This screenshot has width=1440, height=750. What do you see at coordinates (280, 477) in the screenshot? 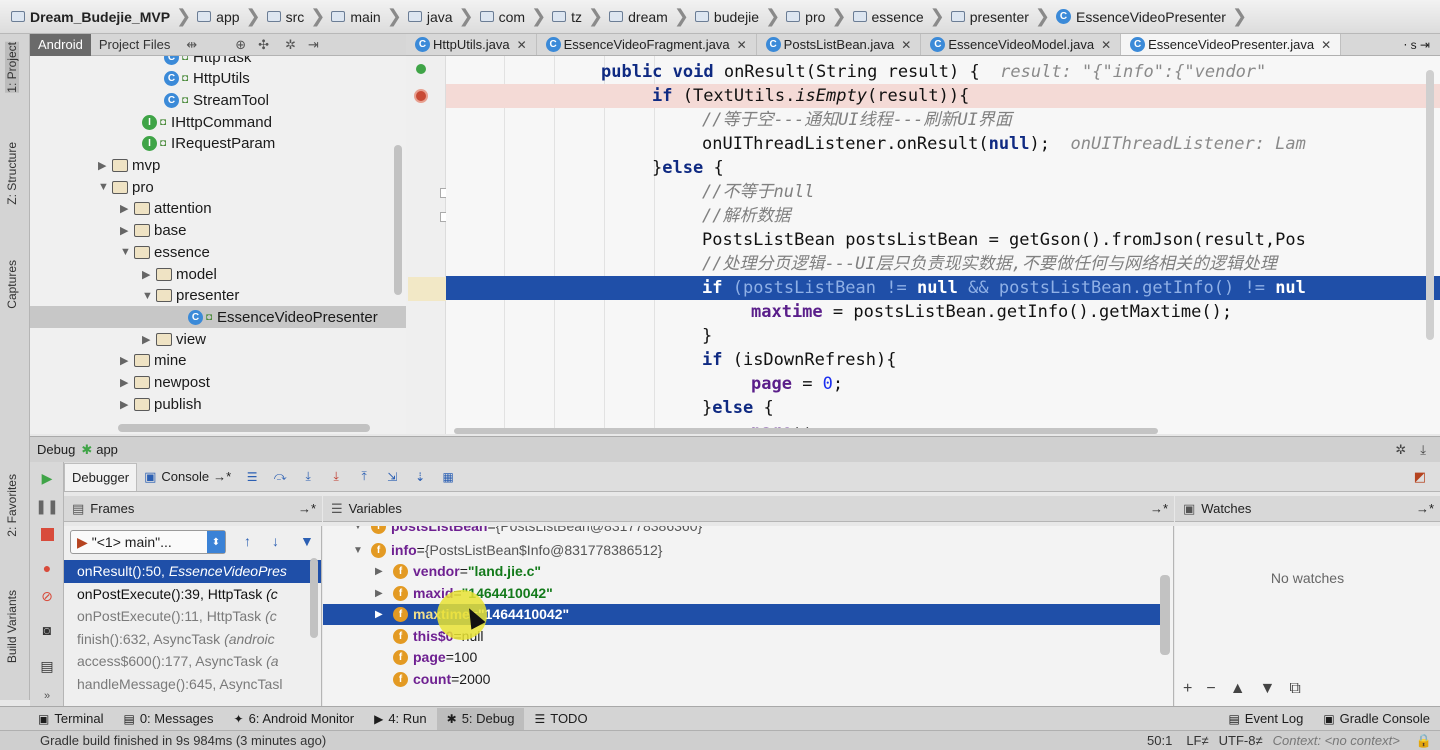
I see `step-over-icon: ⤼` at bounding box center [280, 477].